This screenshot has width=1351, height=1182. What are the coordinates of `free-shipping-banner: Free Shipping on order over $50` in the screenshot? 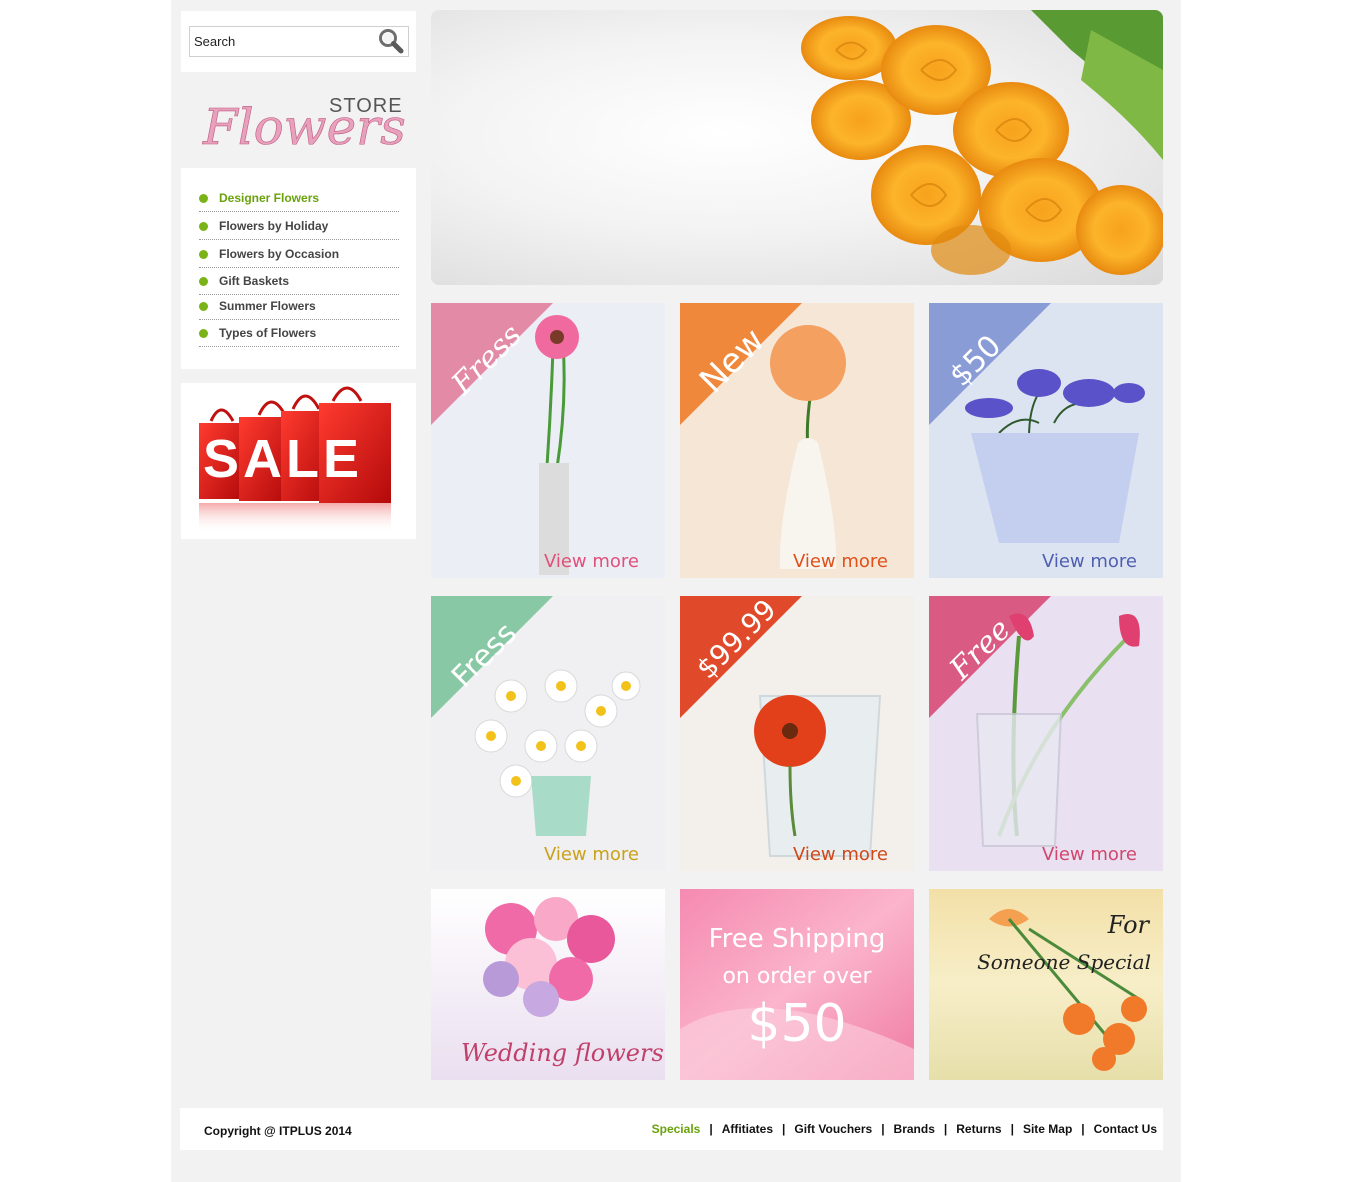 It's located at (797, 984).